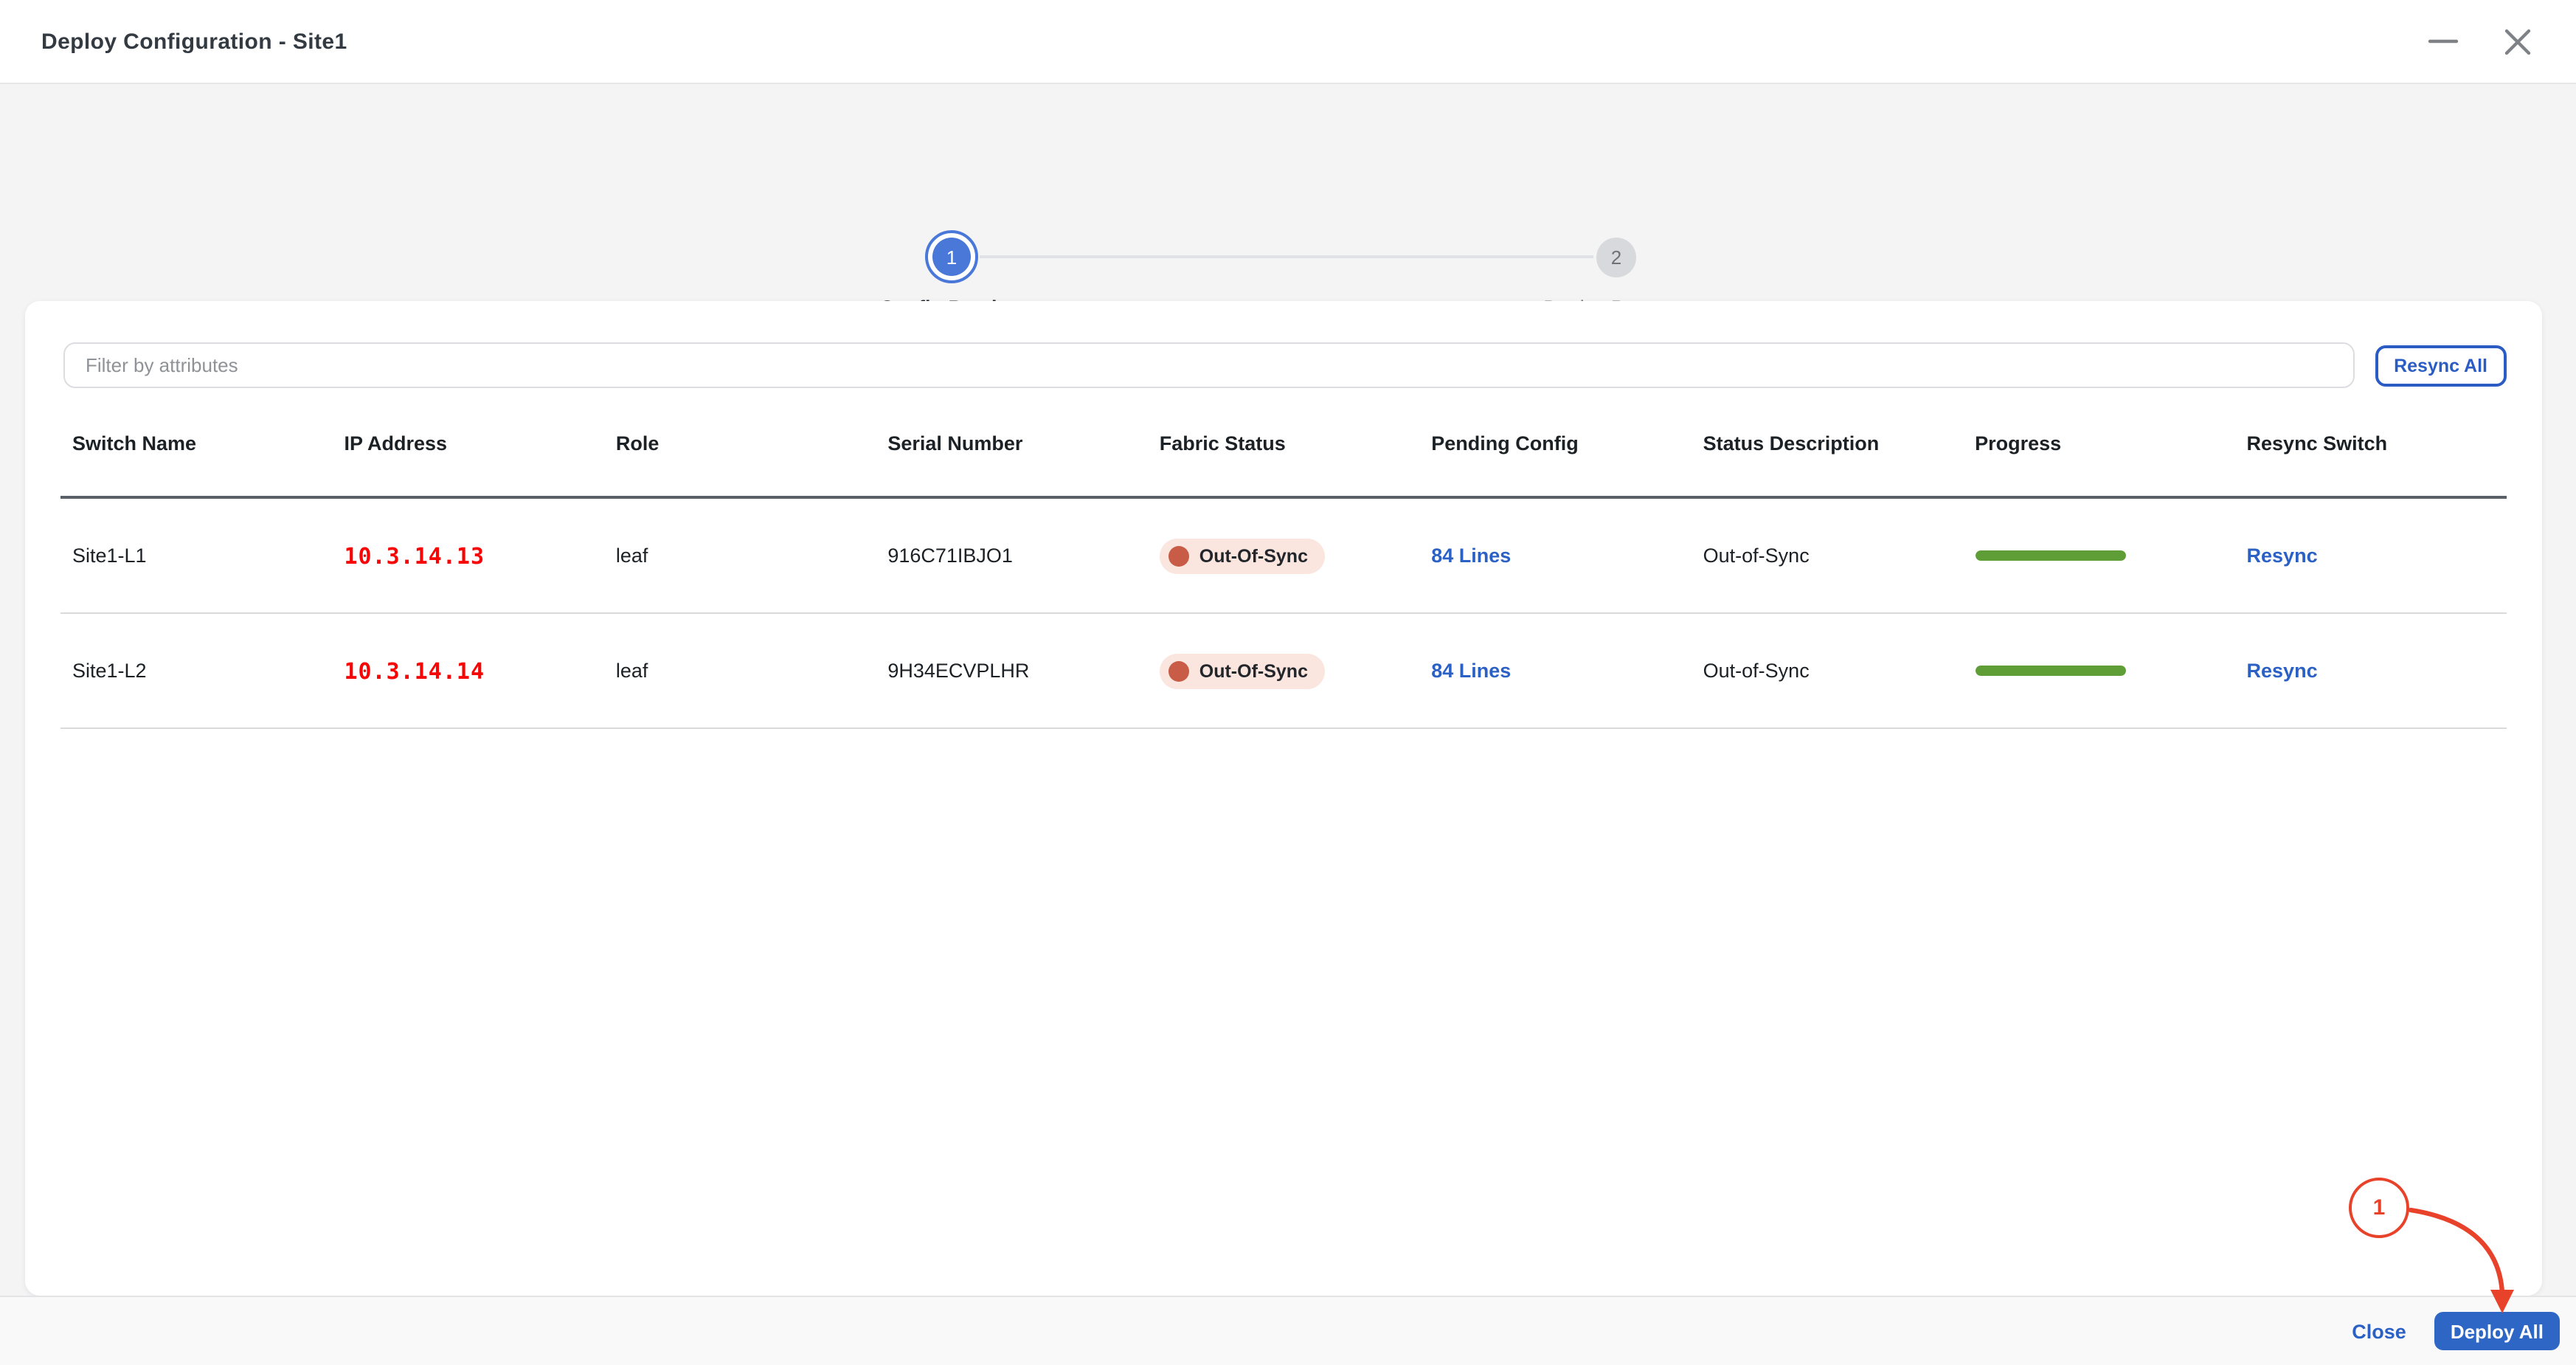 Image resolution: width=2576 pixels, height=1365 pixels. I want to click on minimize-button, so click(2444, 41).